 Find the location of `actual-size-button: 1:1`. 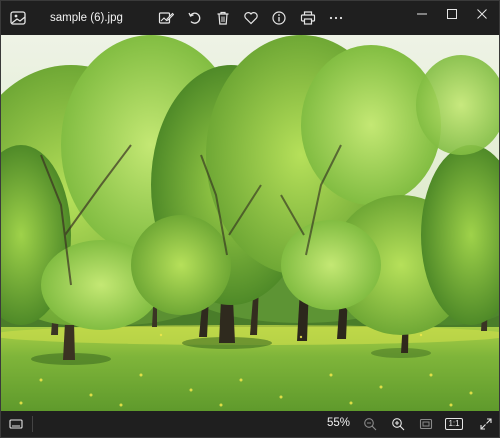

actual-size-button: 1:1 is located at coordinates (454, 424).